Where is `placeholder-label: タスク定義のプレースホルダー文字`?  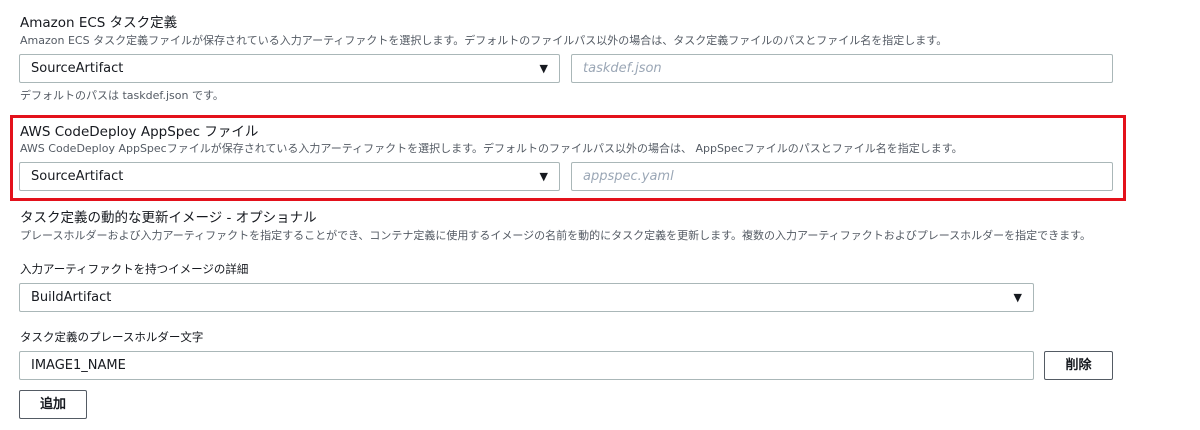
placeholder-label: タスク定義のプレースホルダー文字 is located at coordinates (112, 337).